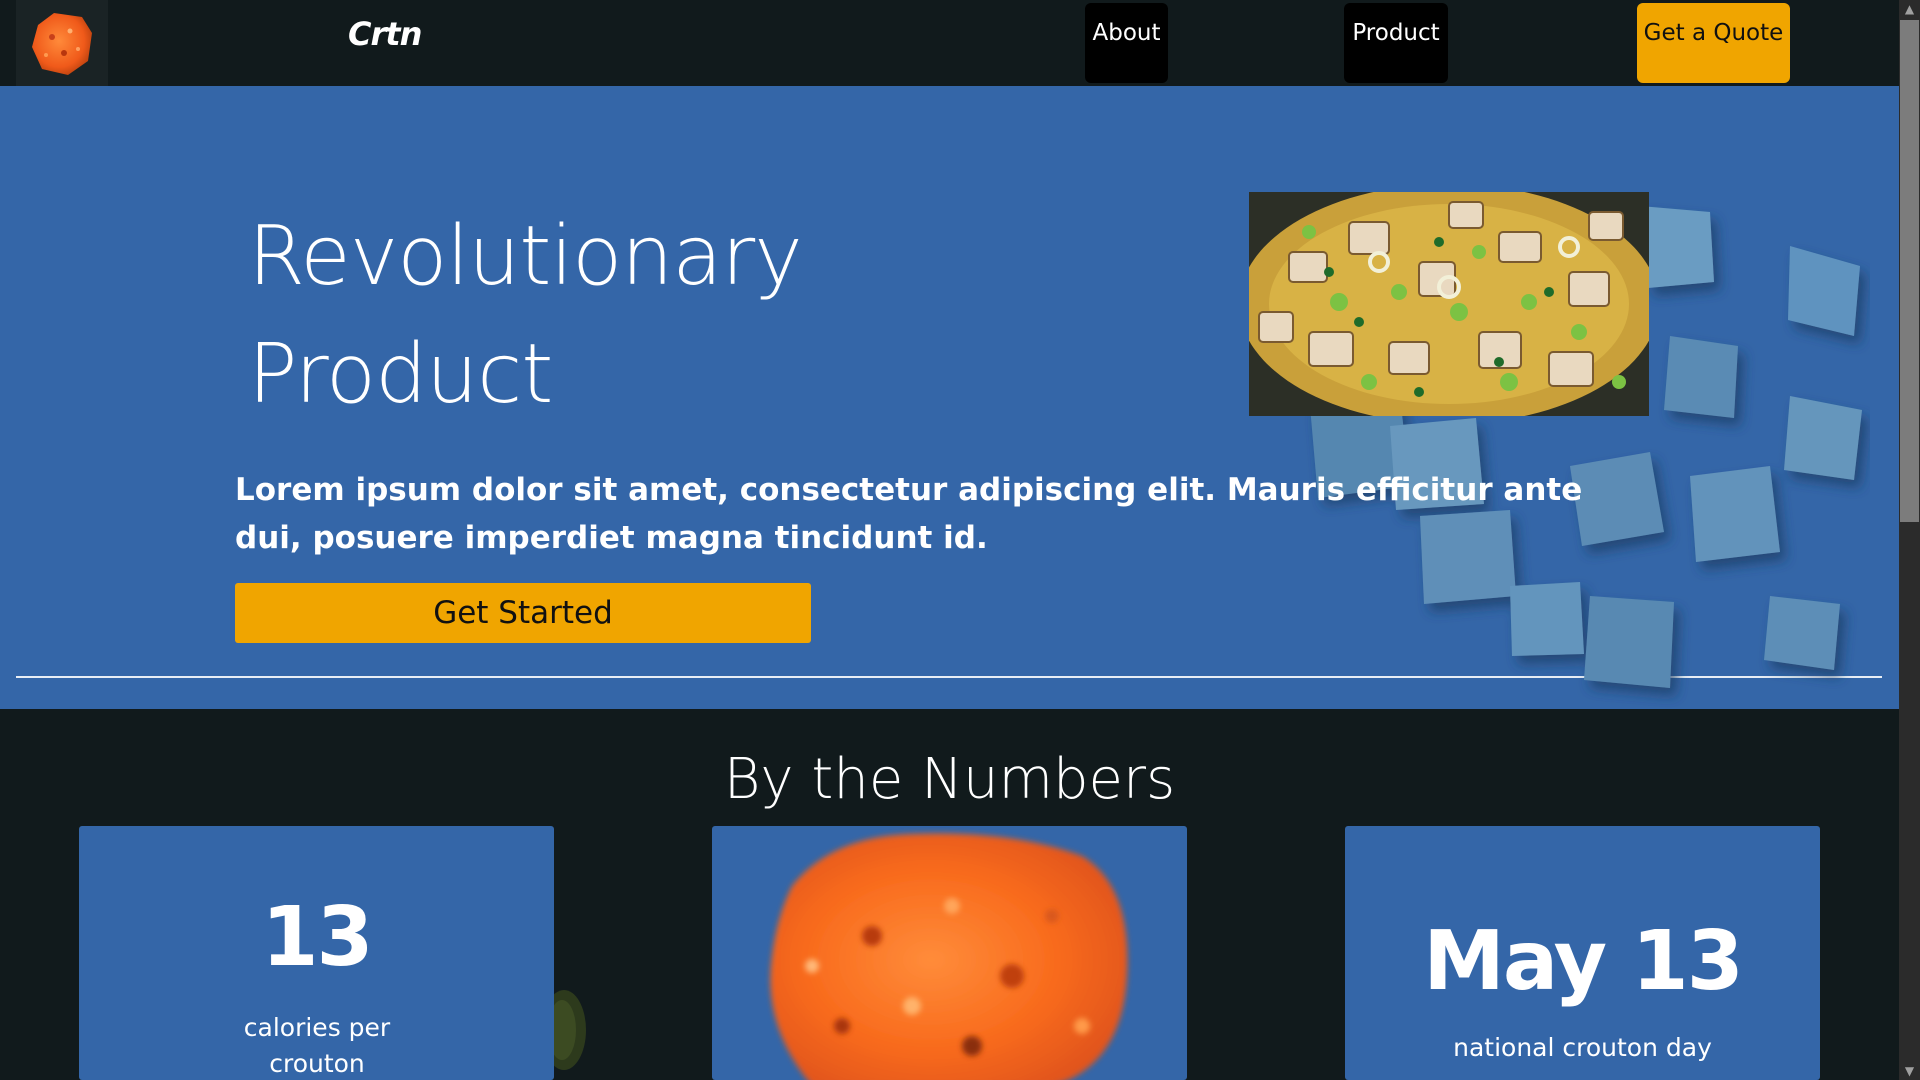 The height and width of the screenshot is (1080, 1920). What do you see at coordinates (570, 1030) in the screenshot?
I see `decorative-leaf-image` at bounding box center [570, 1030].